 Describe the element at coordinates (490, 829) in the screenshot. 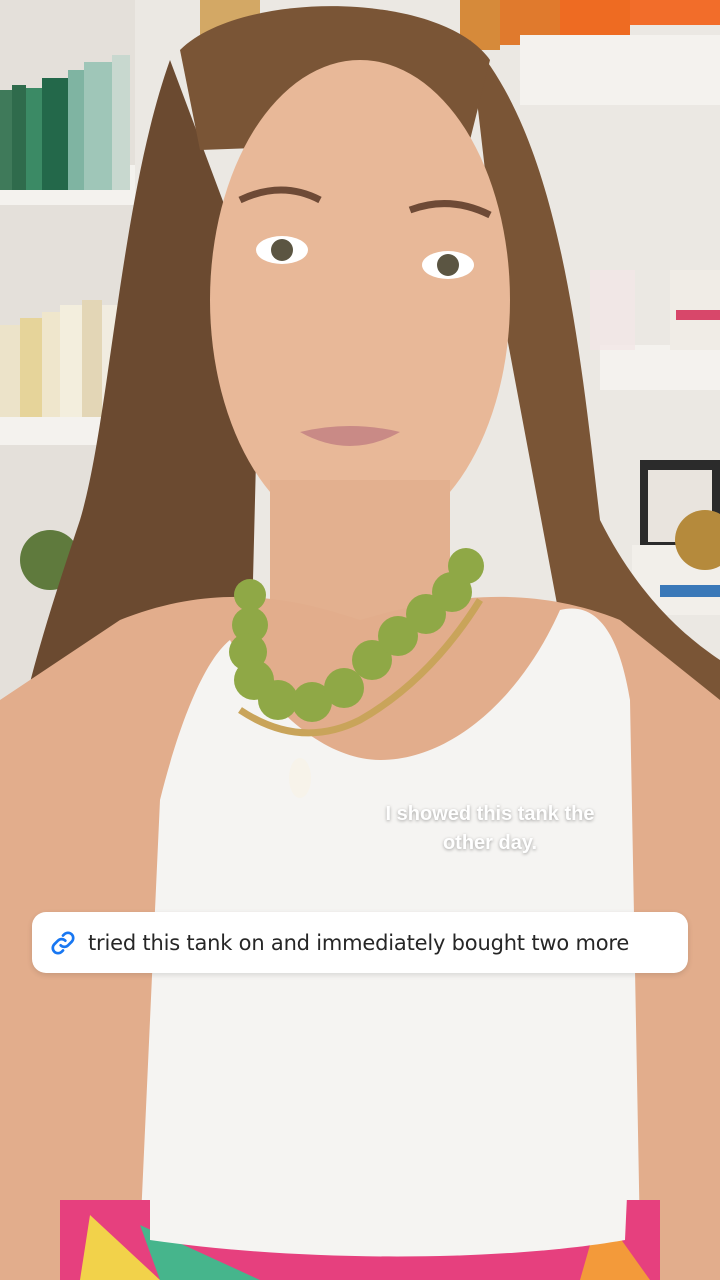

I see `story-caption-text: I showed this tank the other day.` at that location.